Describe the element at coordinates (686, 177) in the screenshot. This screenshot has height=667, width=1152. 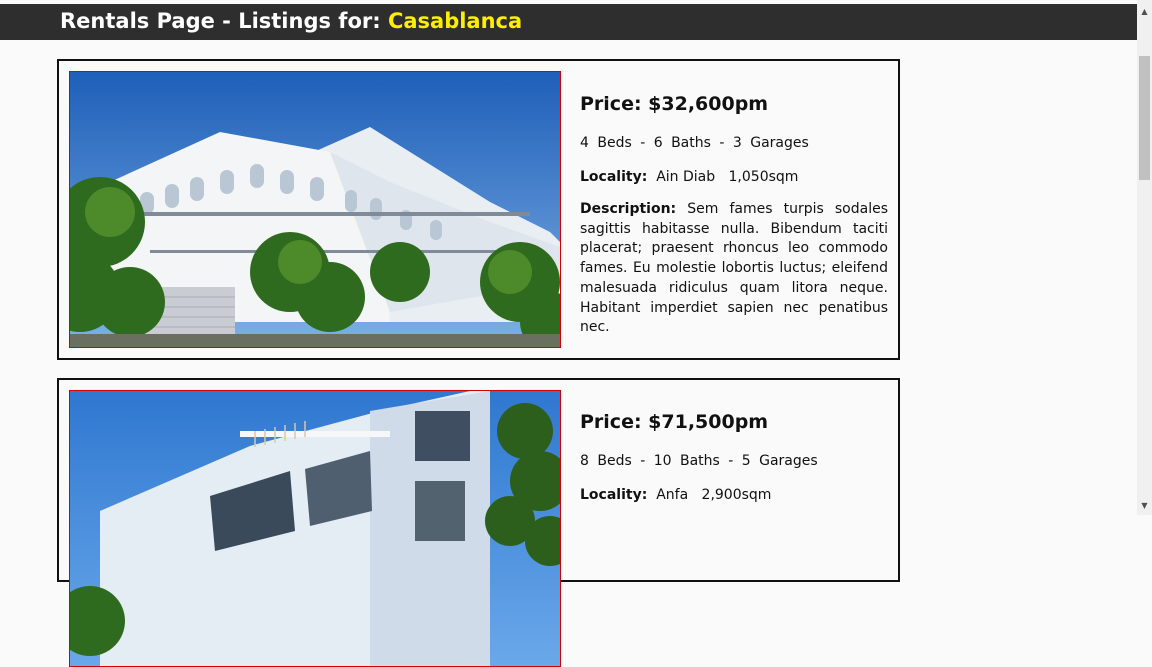
I see `locality-value: Ain Diab` at that location.